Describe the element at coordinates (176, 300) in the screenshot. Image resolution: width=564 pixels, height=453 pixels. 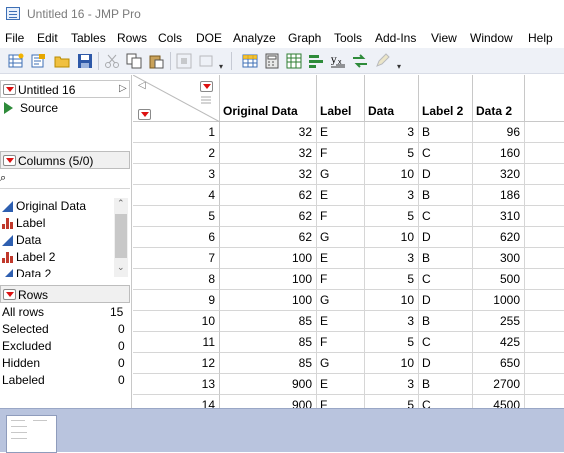
I see `row-number: 9` at that location.